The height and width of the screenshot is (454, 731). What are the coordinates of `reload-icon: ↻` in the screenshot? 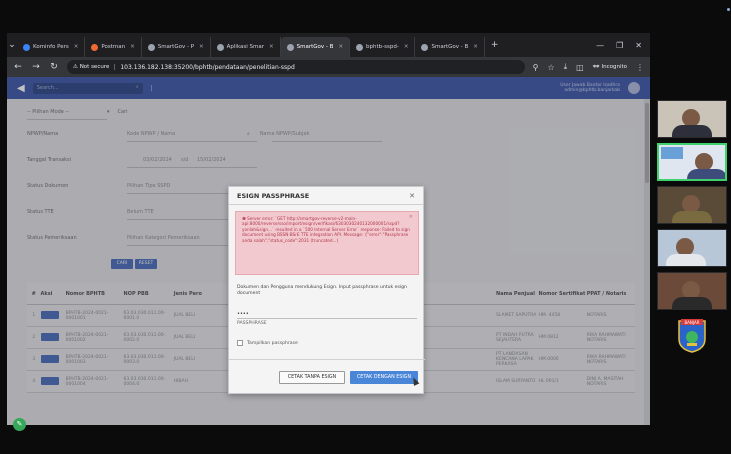 It's located at (54, 67).